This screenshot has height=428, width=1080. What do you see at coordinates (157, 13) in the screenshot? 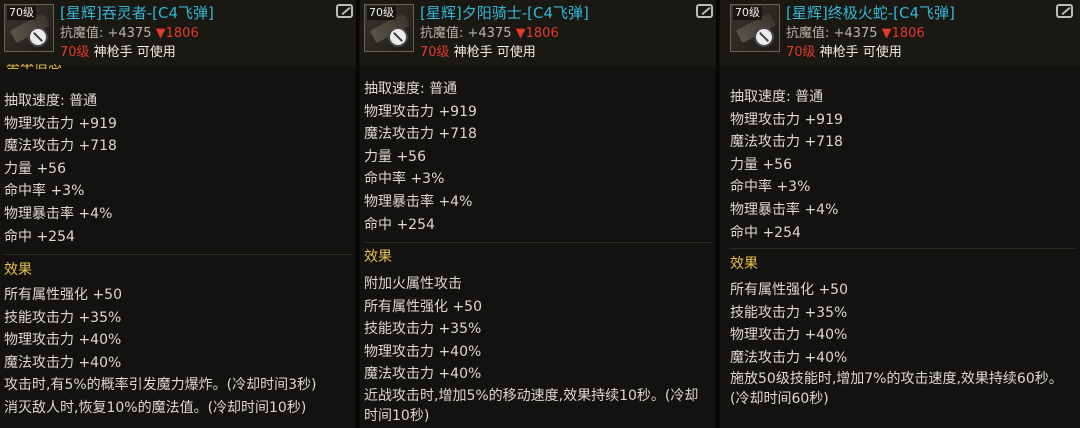
I see `title-name: 吞灵者-[C4飞弹]` at bounding box center [157, 13].